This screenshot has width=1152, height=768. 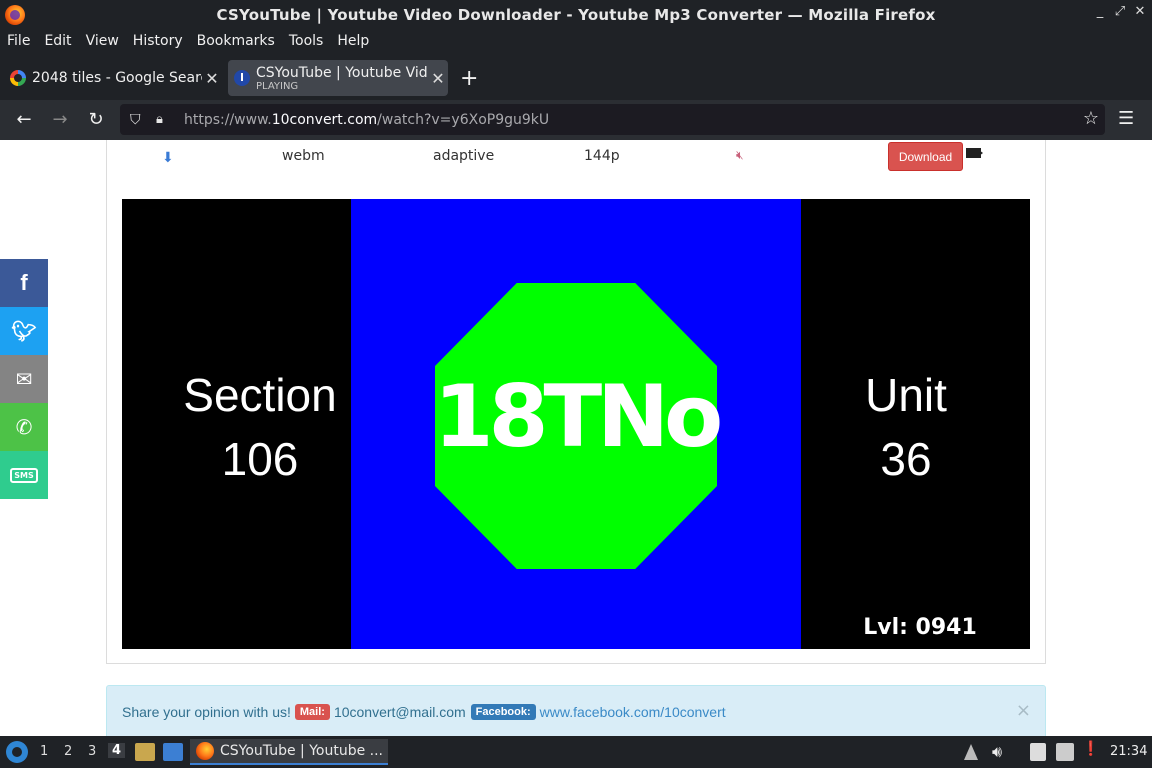 I want to click on share-facebook-button: f, so click(x=24, y=283).